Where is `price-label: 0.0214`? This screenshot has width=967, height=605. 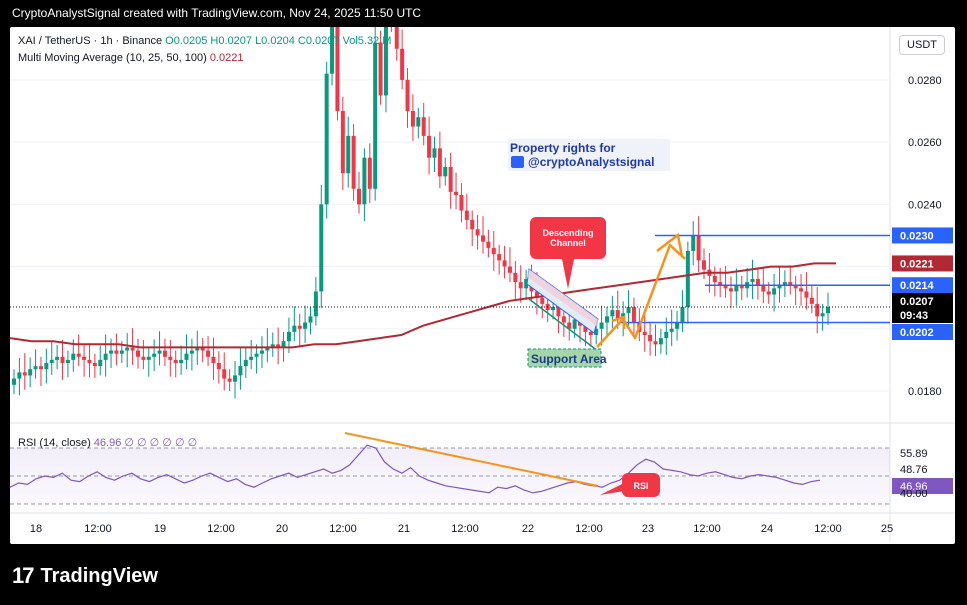
price-label: 0.0214 is located at coordinates (917, 286).